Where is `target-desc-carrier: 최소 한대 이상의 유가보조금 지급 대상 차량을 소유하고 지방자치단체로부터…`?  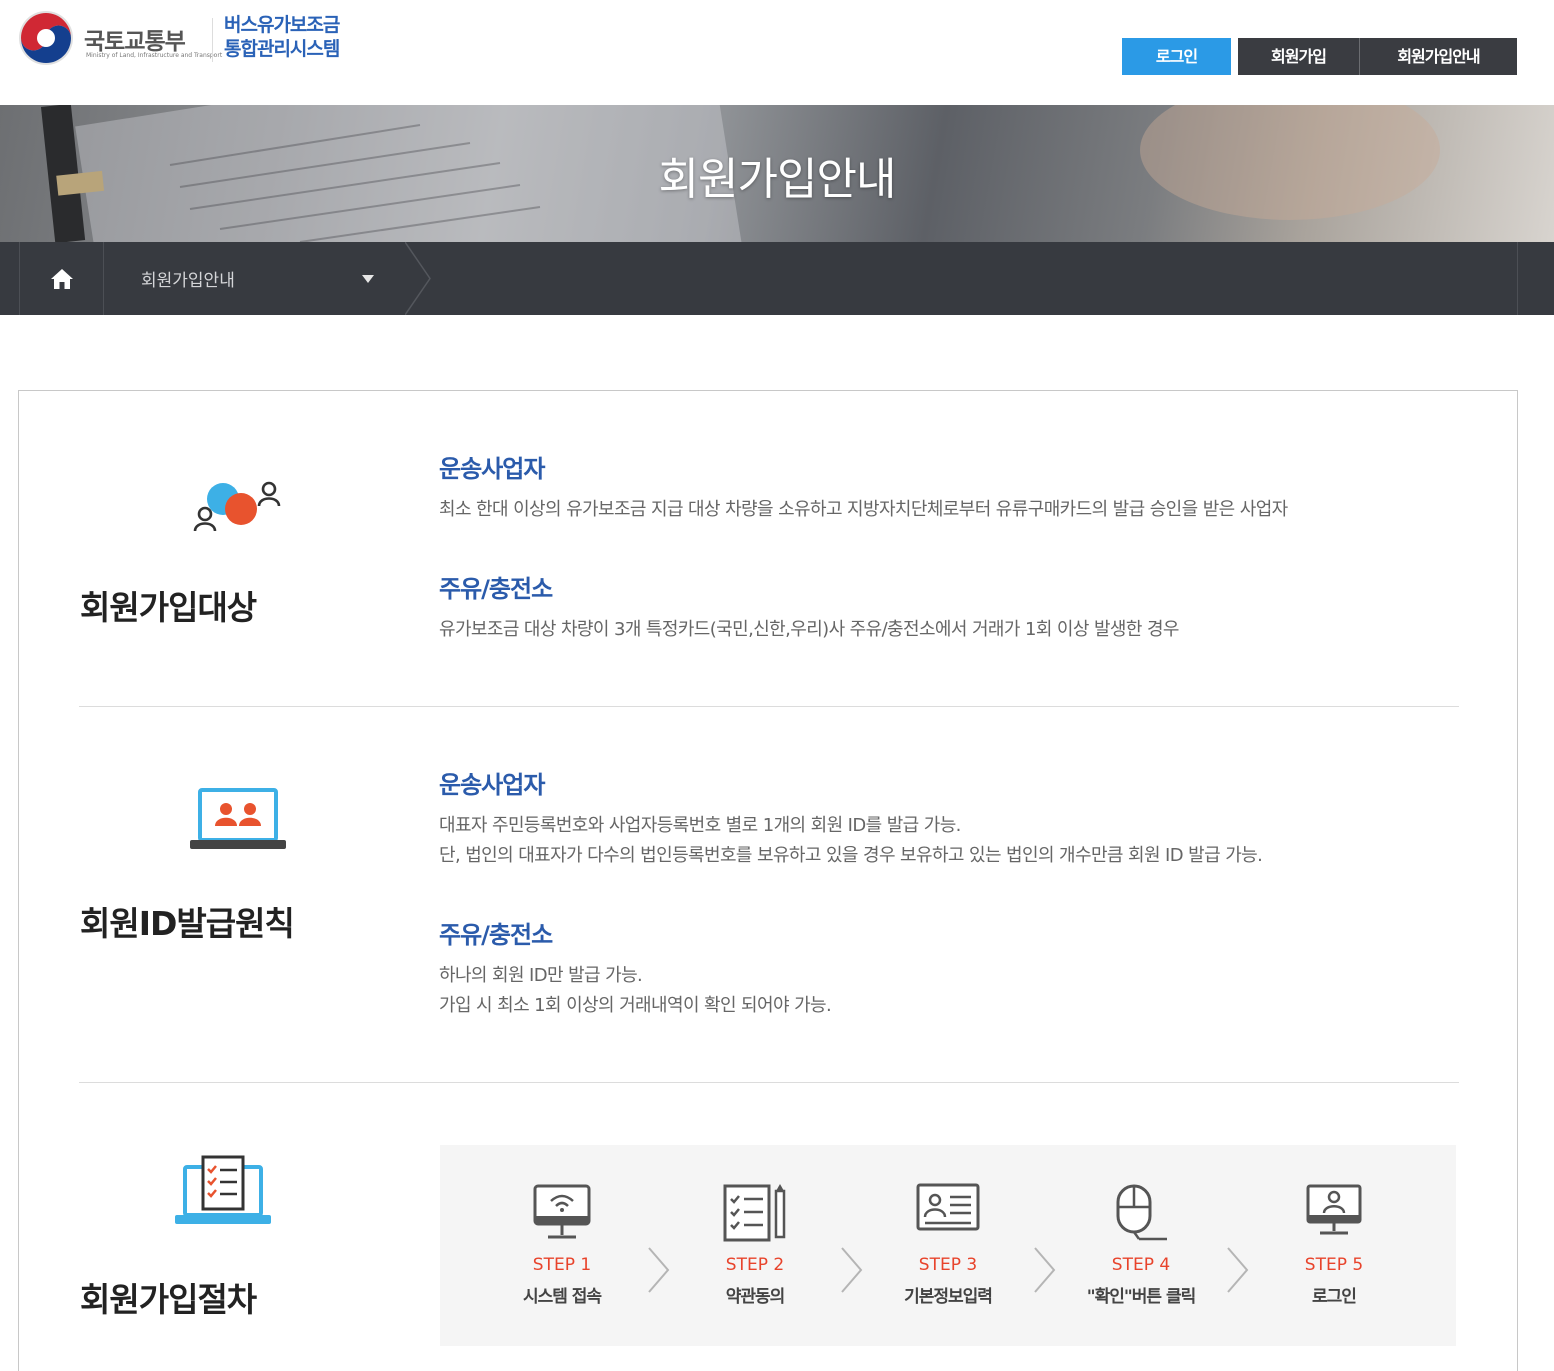 target-desc-carrier: 최소 한대 이상의 유가보조금 지급 대상 차량을 소유하고 지방자치단체로부터… is located at coordinates (863, 509).